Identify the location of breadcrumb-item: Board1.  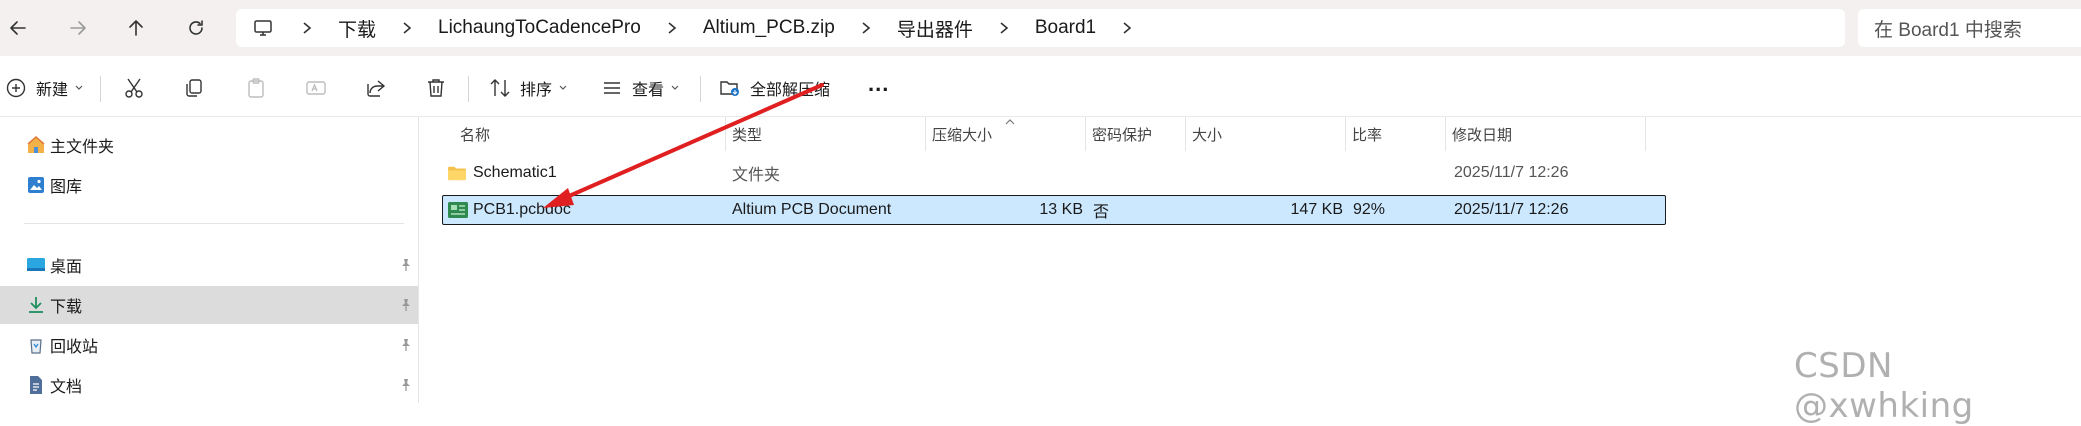
(1065, 28).